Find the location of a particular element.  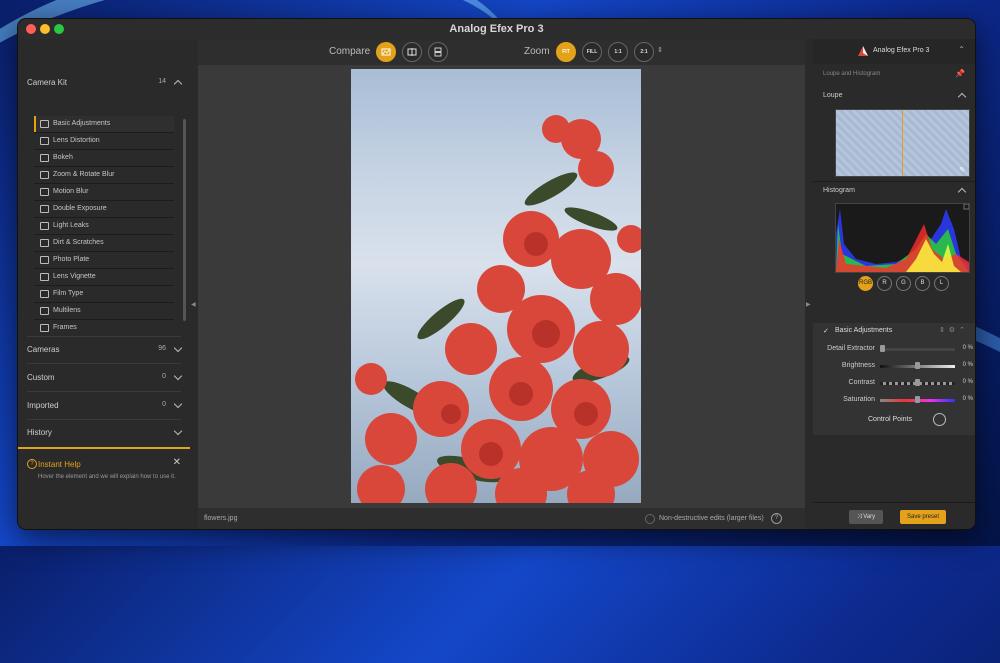

loupe-view: ✎ is located at coordinates (902, 143).